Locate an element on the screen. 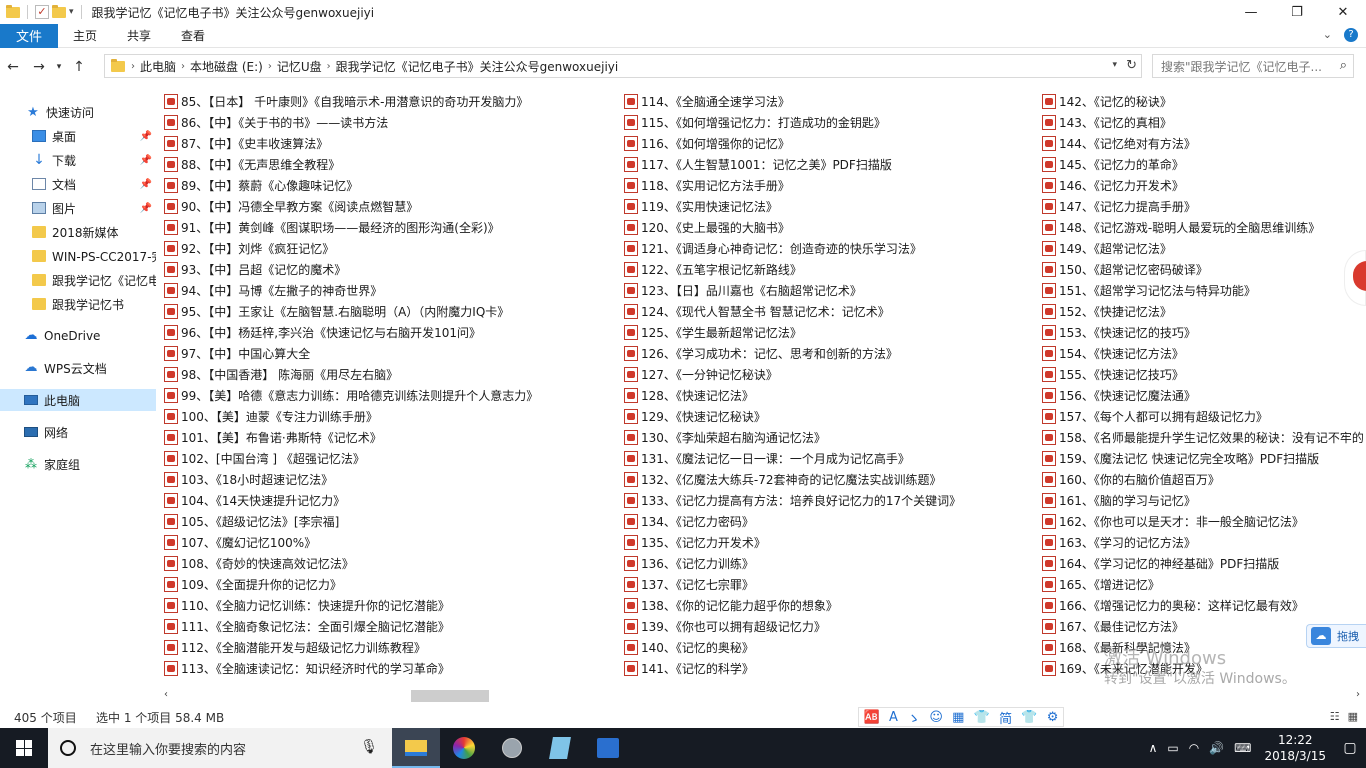 This screenshot has width=1366, height=768. ime-keyboard-icon: ▦ is located at coordinates (958, 717).